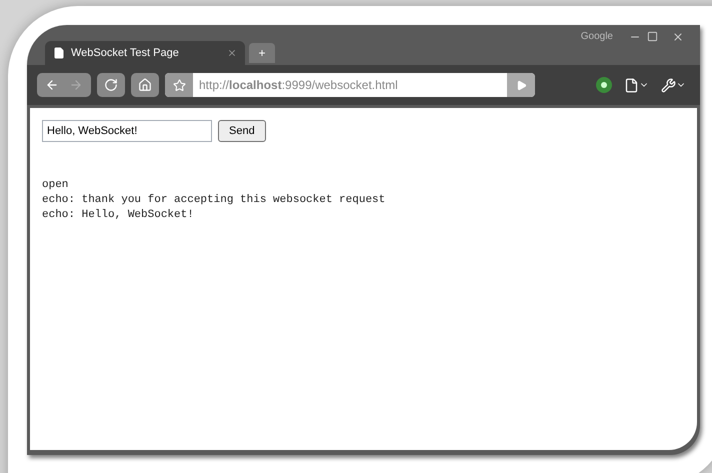  I want to click on log-line: open, so click(56, 185).